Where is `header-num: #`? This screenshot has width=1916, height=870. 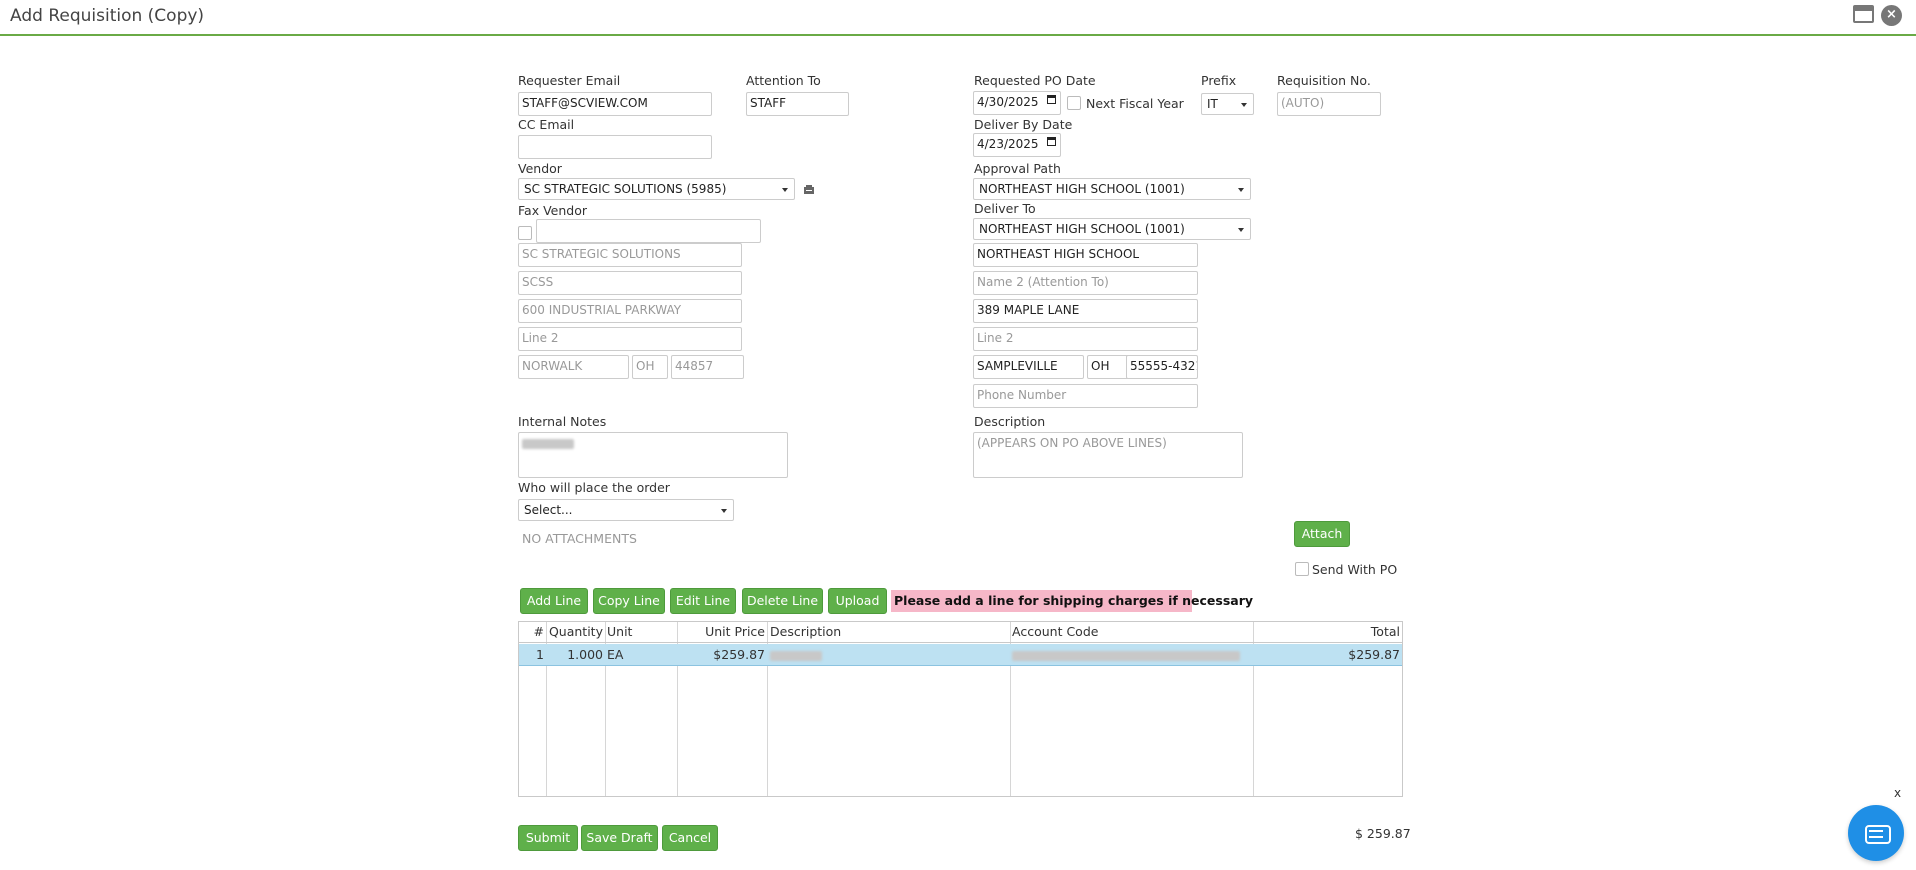
header-num: # is located at coordinates (531, 632).